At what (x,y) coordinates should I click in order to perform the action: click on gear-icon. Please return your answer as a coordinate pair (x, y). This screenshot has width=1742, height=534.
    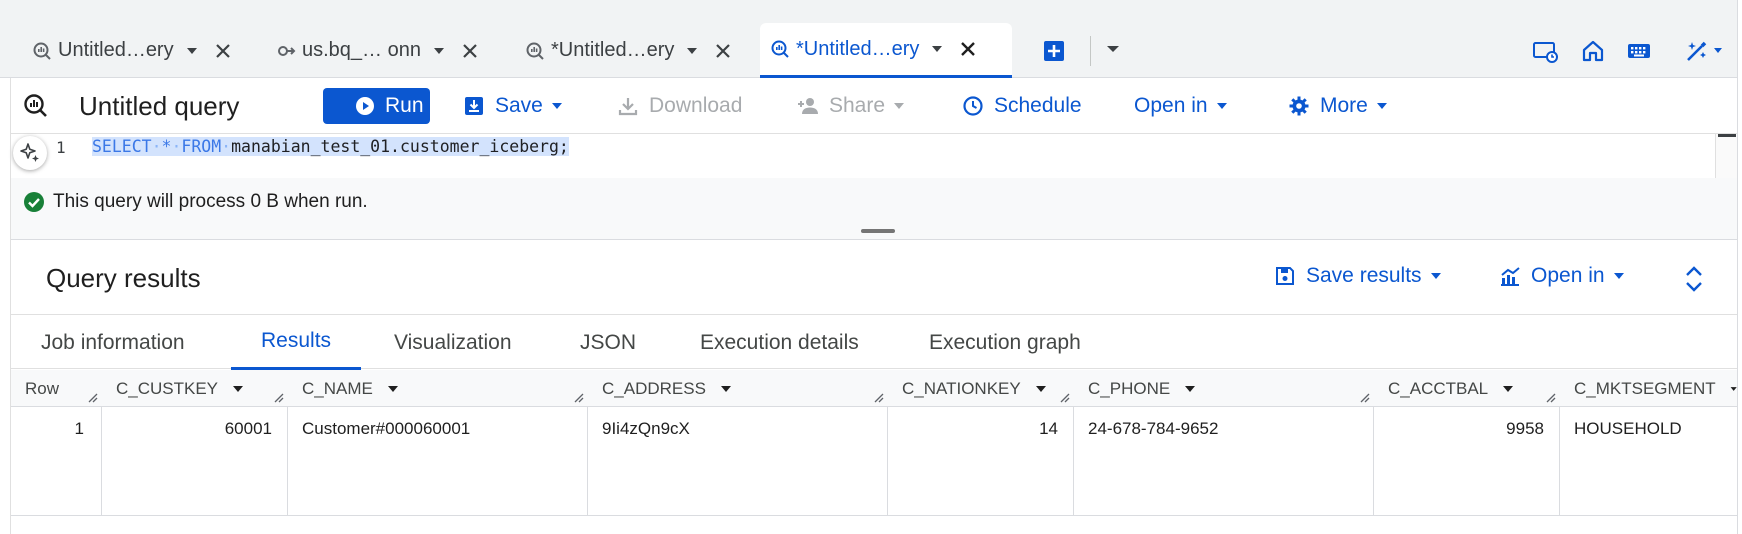
    Looking at the image, I should click on (1299, 106).